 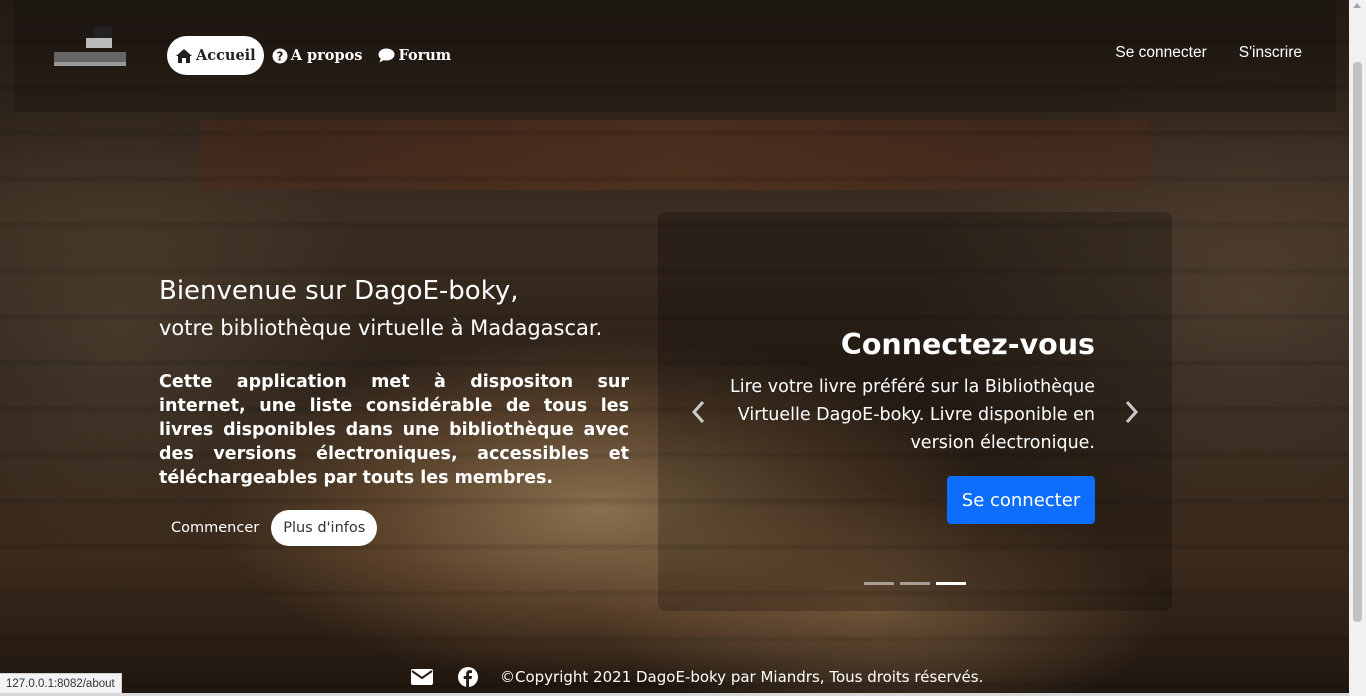 I want to click on nav-login-link: Se connecter, so click(x=1160, y=53).